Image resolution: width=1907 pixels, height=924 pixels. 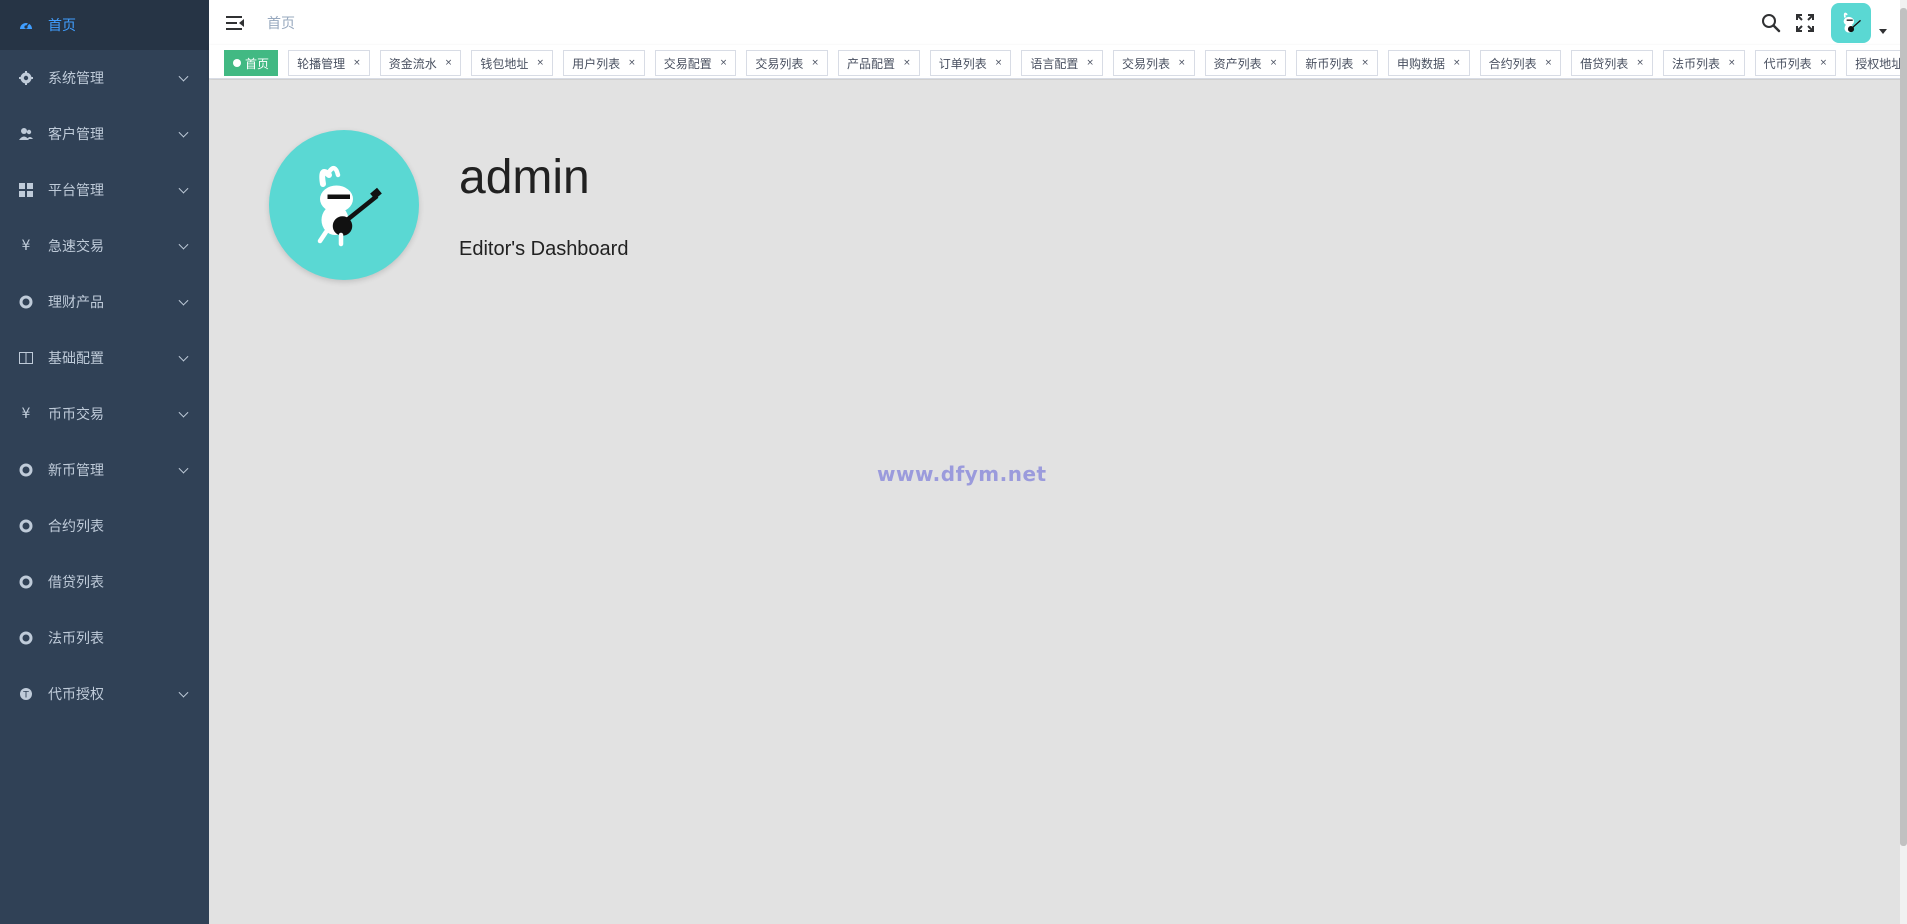 What do you see at coordinates (1771, 23) in the screenshot?
I see `search-icon` at bounding box center [1771, 23].